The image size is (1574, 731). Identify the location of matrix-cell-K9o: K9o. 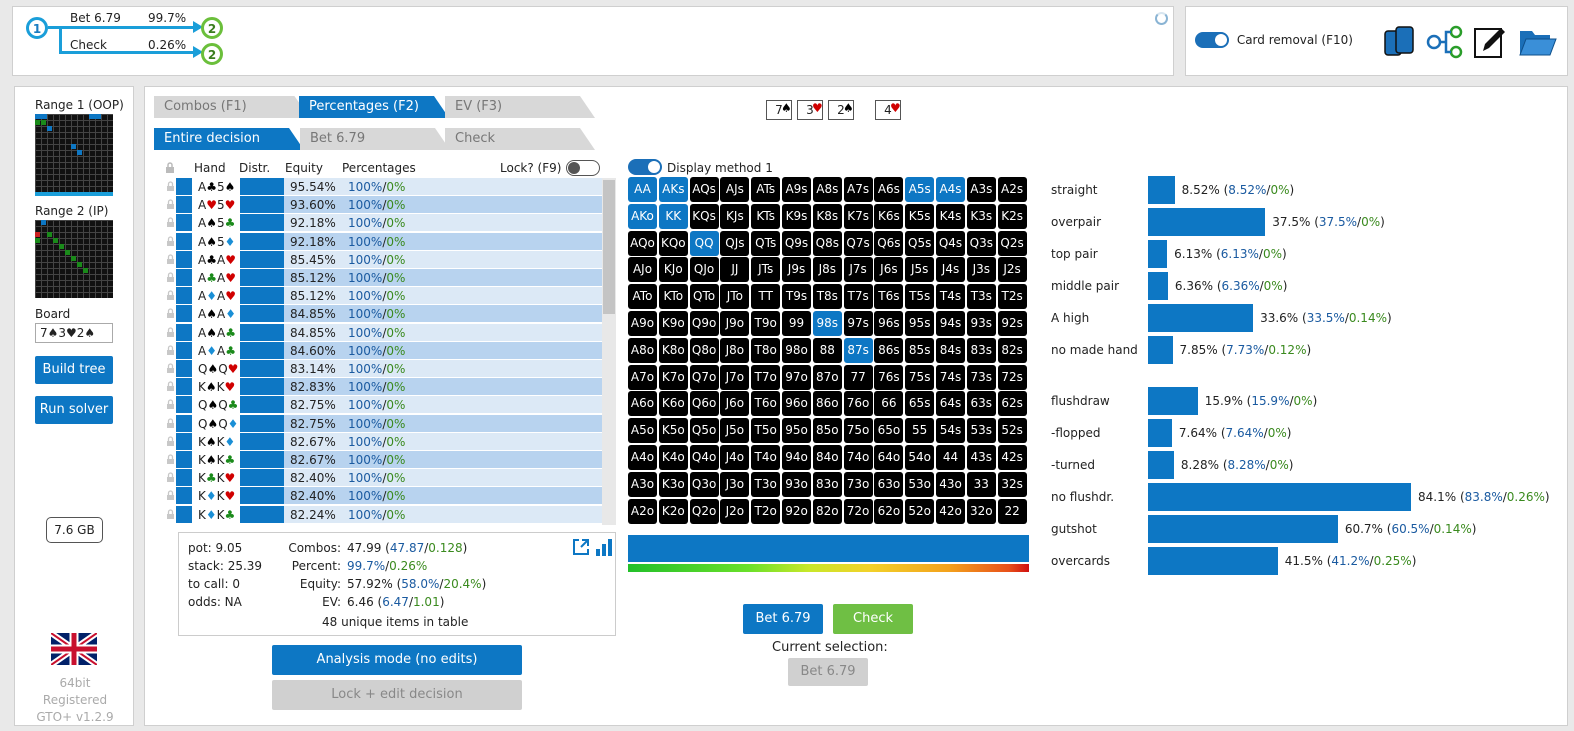
(673, 323).